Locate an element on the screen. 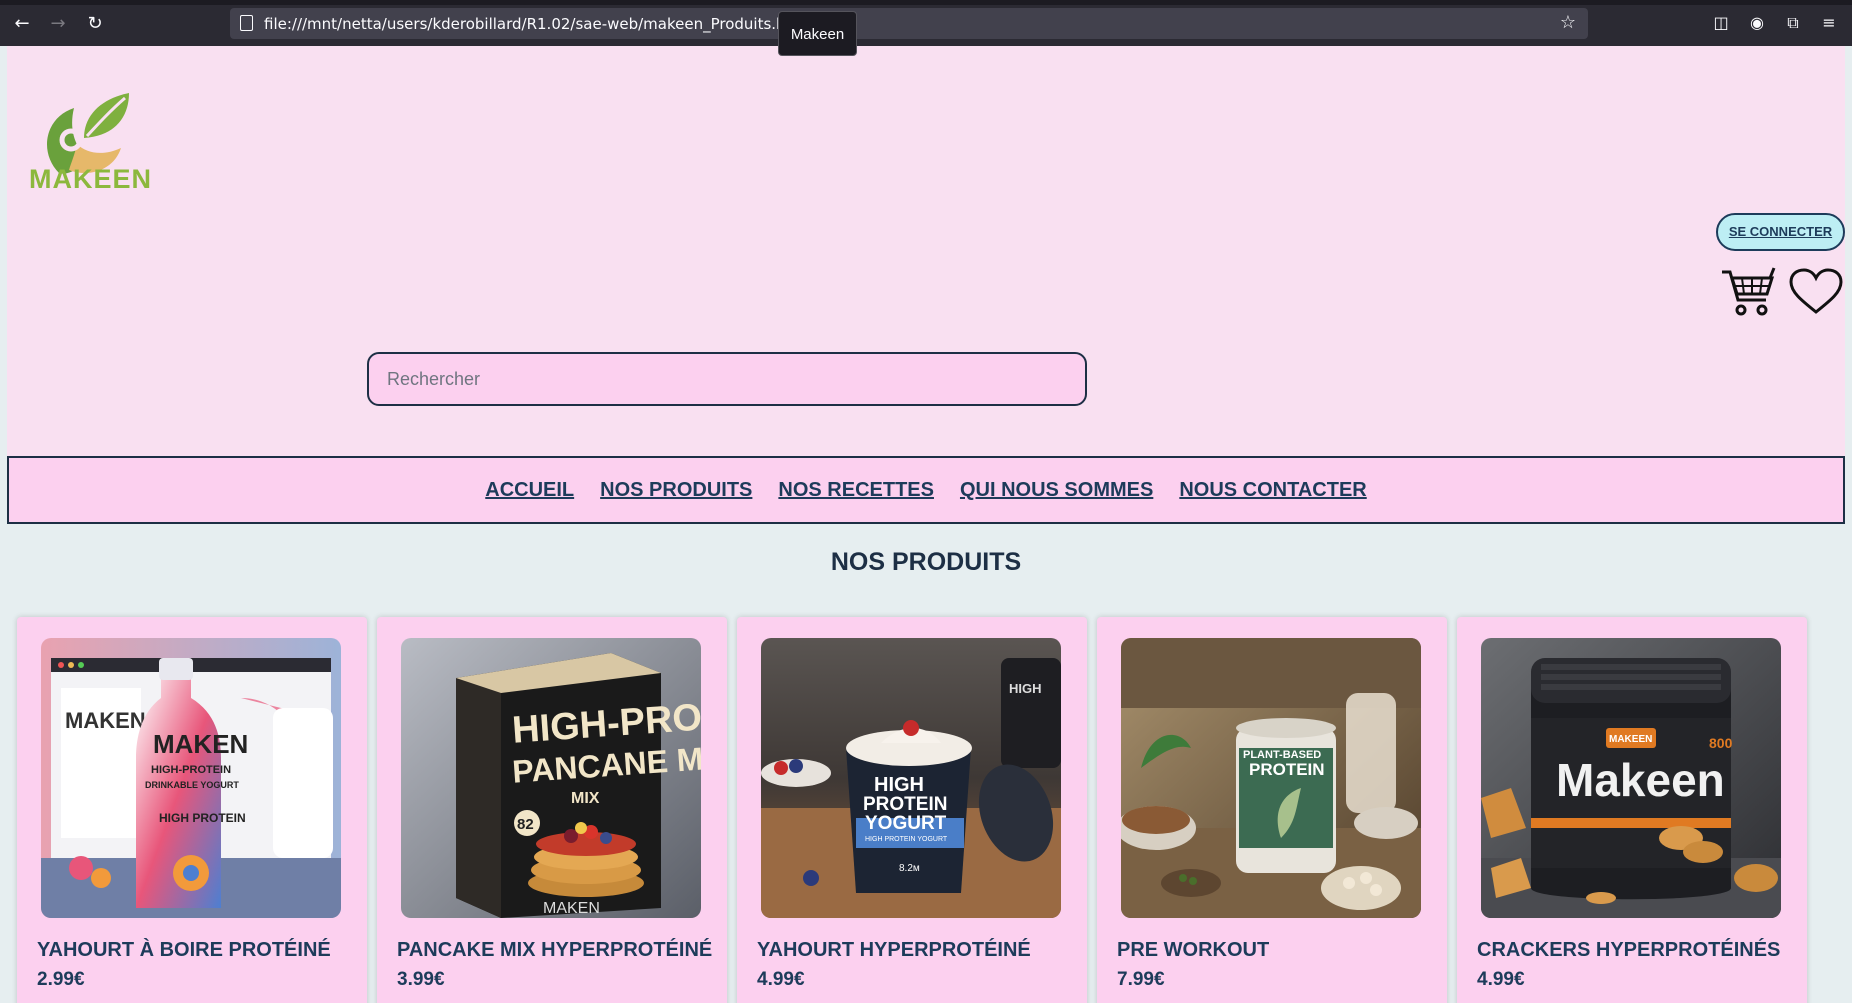 This screenshot has width=1852, height=1003. back-icon: ← is located at coordinates (22, 24).